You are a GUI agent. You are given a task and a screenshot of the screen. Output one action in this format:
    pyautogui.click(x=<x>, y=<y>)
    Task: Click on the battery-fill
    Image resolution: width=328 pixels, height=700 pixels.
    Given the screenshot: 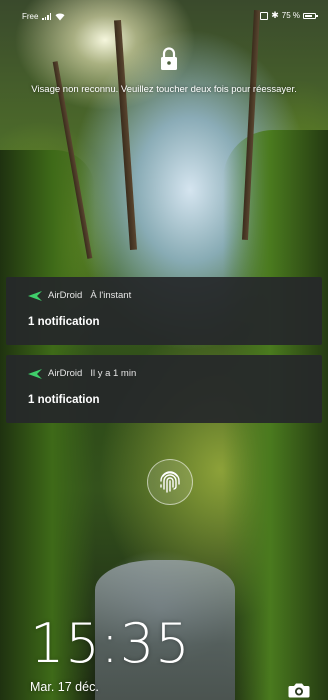 What is the action you would take?
    pyautogui.click(x=308, y=15)
    